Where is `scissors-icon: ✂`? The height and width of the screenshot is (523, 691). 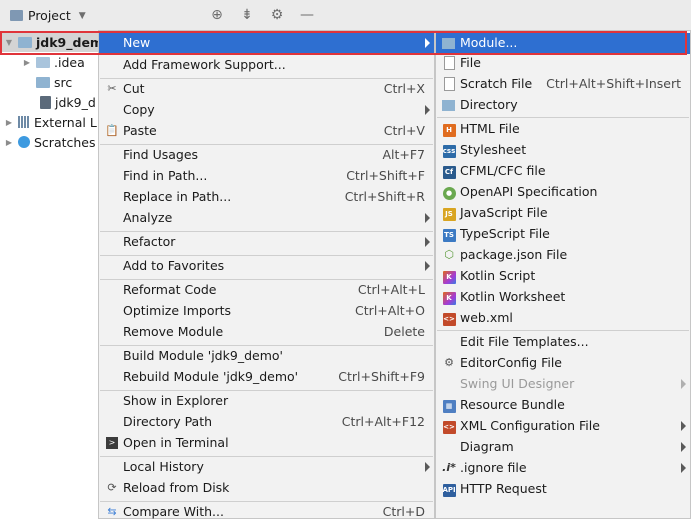
scissors-icon: ✂ is located at coordinates (112, 88).